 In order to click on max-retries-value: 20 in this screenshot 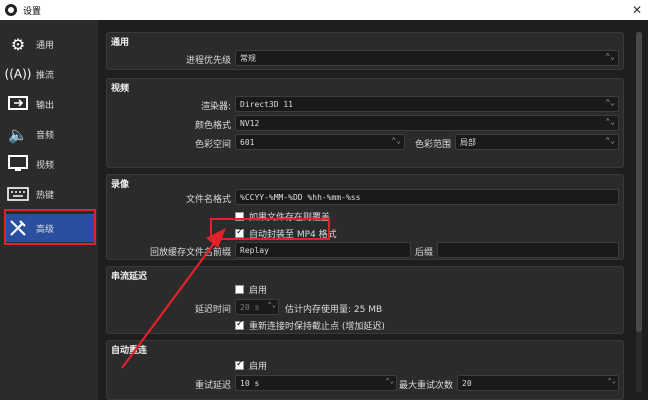, I will do `click(467, 383)`.